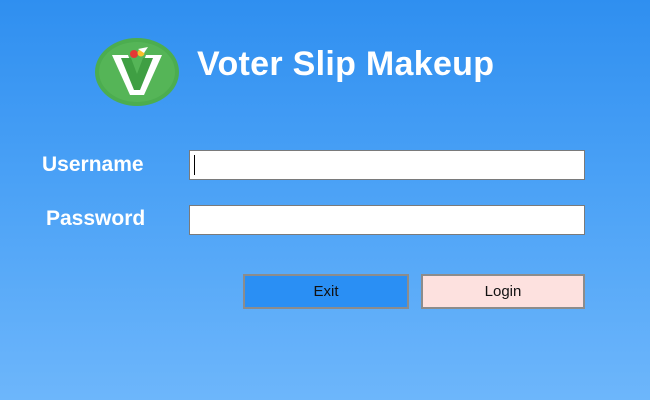 The height and width of the screenshot is (400, 650). I want to click on app-title: Voter Slip Makeup, so click(346, 64).